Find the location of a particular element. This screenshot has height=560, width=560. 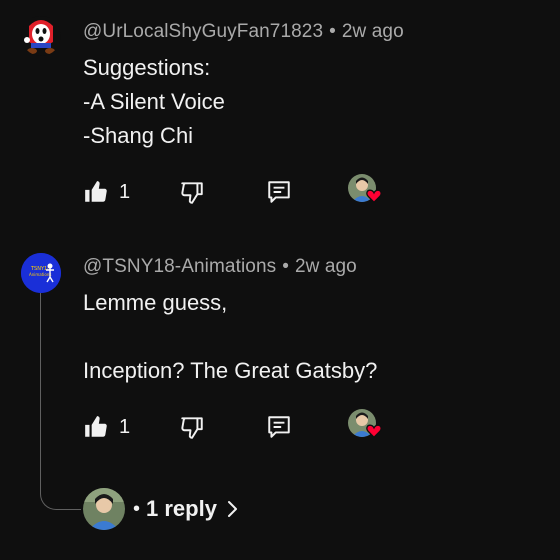

comment-author: @TSNY18-Animations is located at coordinates (179, 266).